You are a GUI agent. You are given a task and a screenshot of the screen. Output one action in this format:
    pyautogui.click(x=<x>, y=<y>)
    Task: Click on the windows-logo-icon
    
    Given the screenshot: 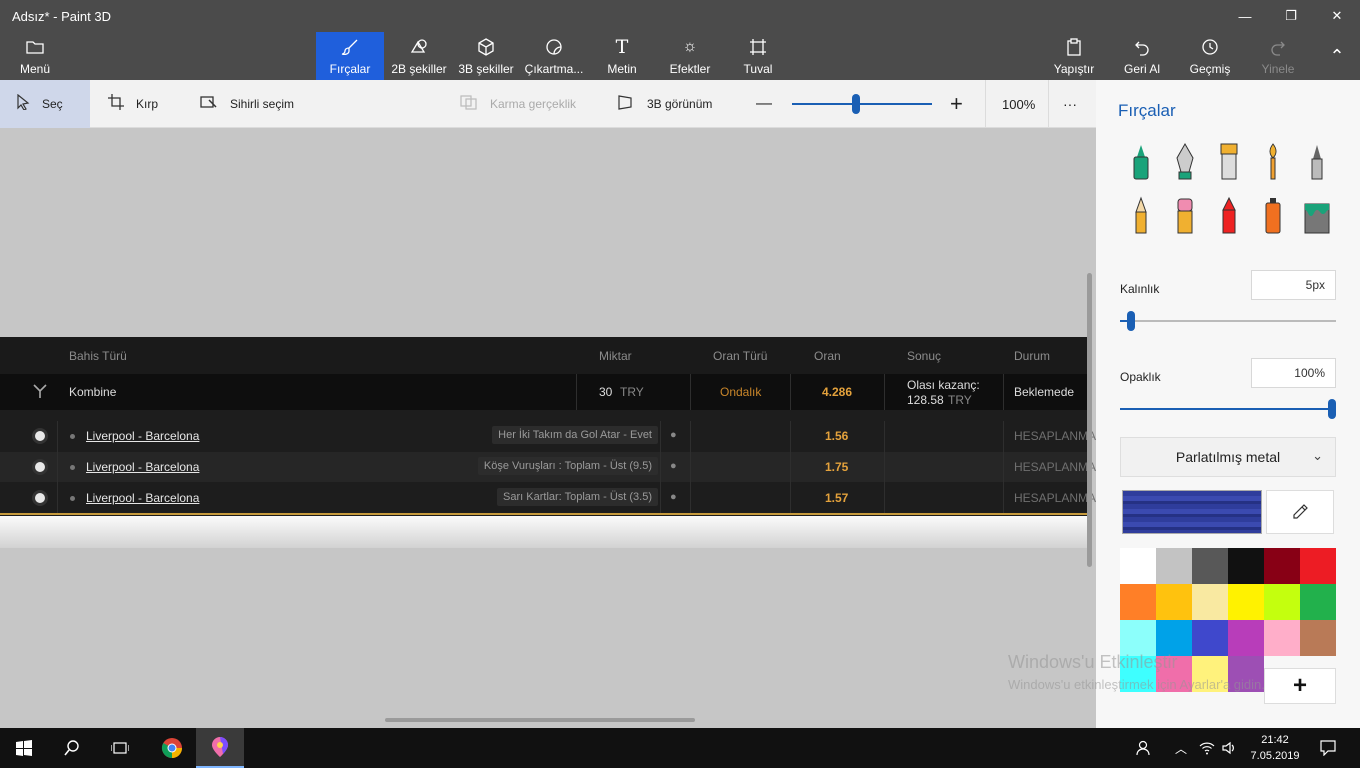 What is the action you would take?
    pyautogui.click(x=24, y=748)
    